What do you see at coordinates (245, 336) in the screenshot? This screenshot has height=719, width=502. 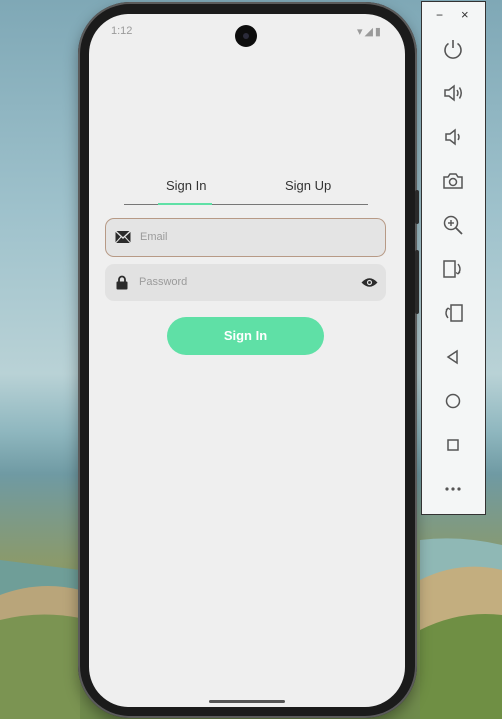 I see `sign-in-button: Sign In` at bounding box center [245, 336].